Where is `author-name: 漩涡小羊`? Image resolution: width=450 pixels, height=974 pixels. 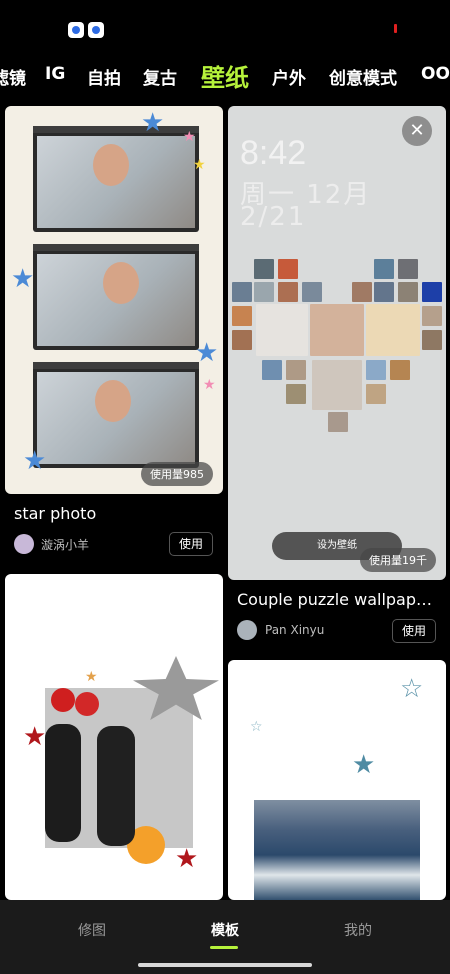
author-name: 漩涡小羊 is located at coordinates (65, 544).